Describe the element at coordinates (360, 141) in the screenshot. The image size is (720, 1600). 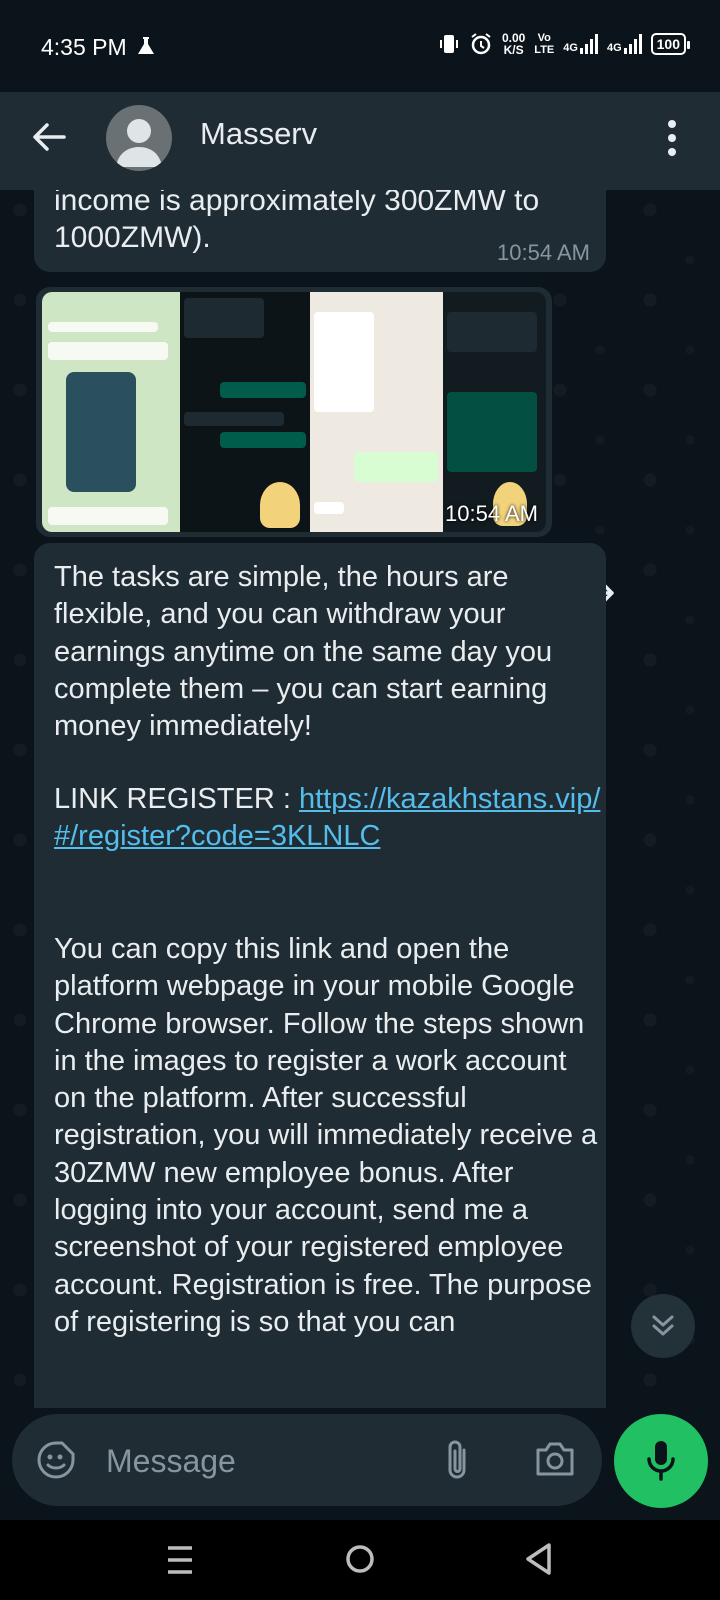
I see `chat-header: Masserv` at that location.